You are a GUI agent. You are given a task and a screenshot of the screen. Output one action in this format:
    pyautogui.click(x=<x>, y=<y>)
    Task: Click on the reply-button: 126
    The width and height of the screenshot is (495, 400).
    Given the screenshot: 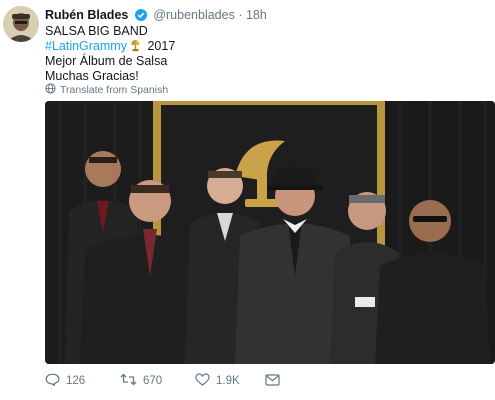 What is the action you would take?
    pyautogui.click(x=82, y=381)
    